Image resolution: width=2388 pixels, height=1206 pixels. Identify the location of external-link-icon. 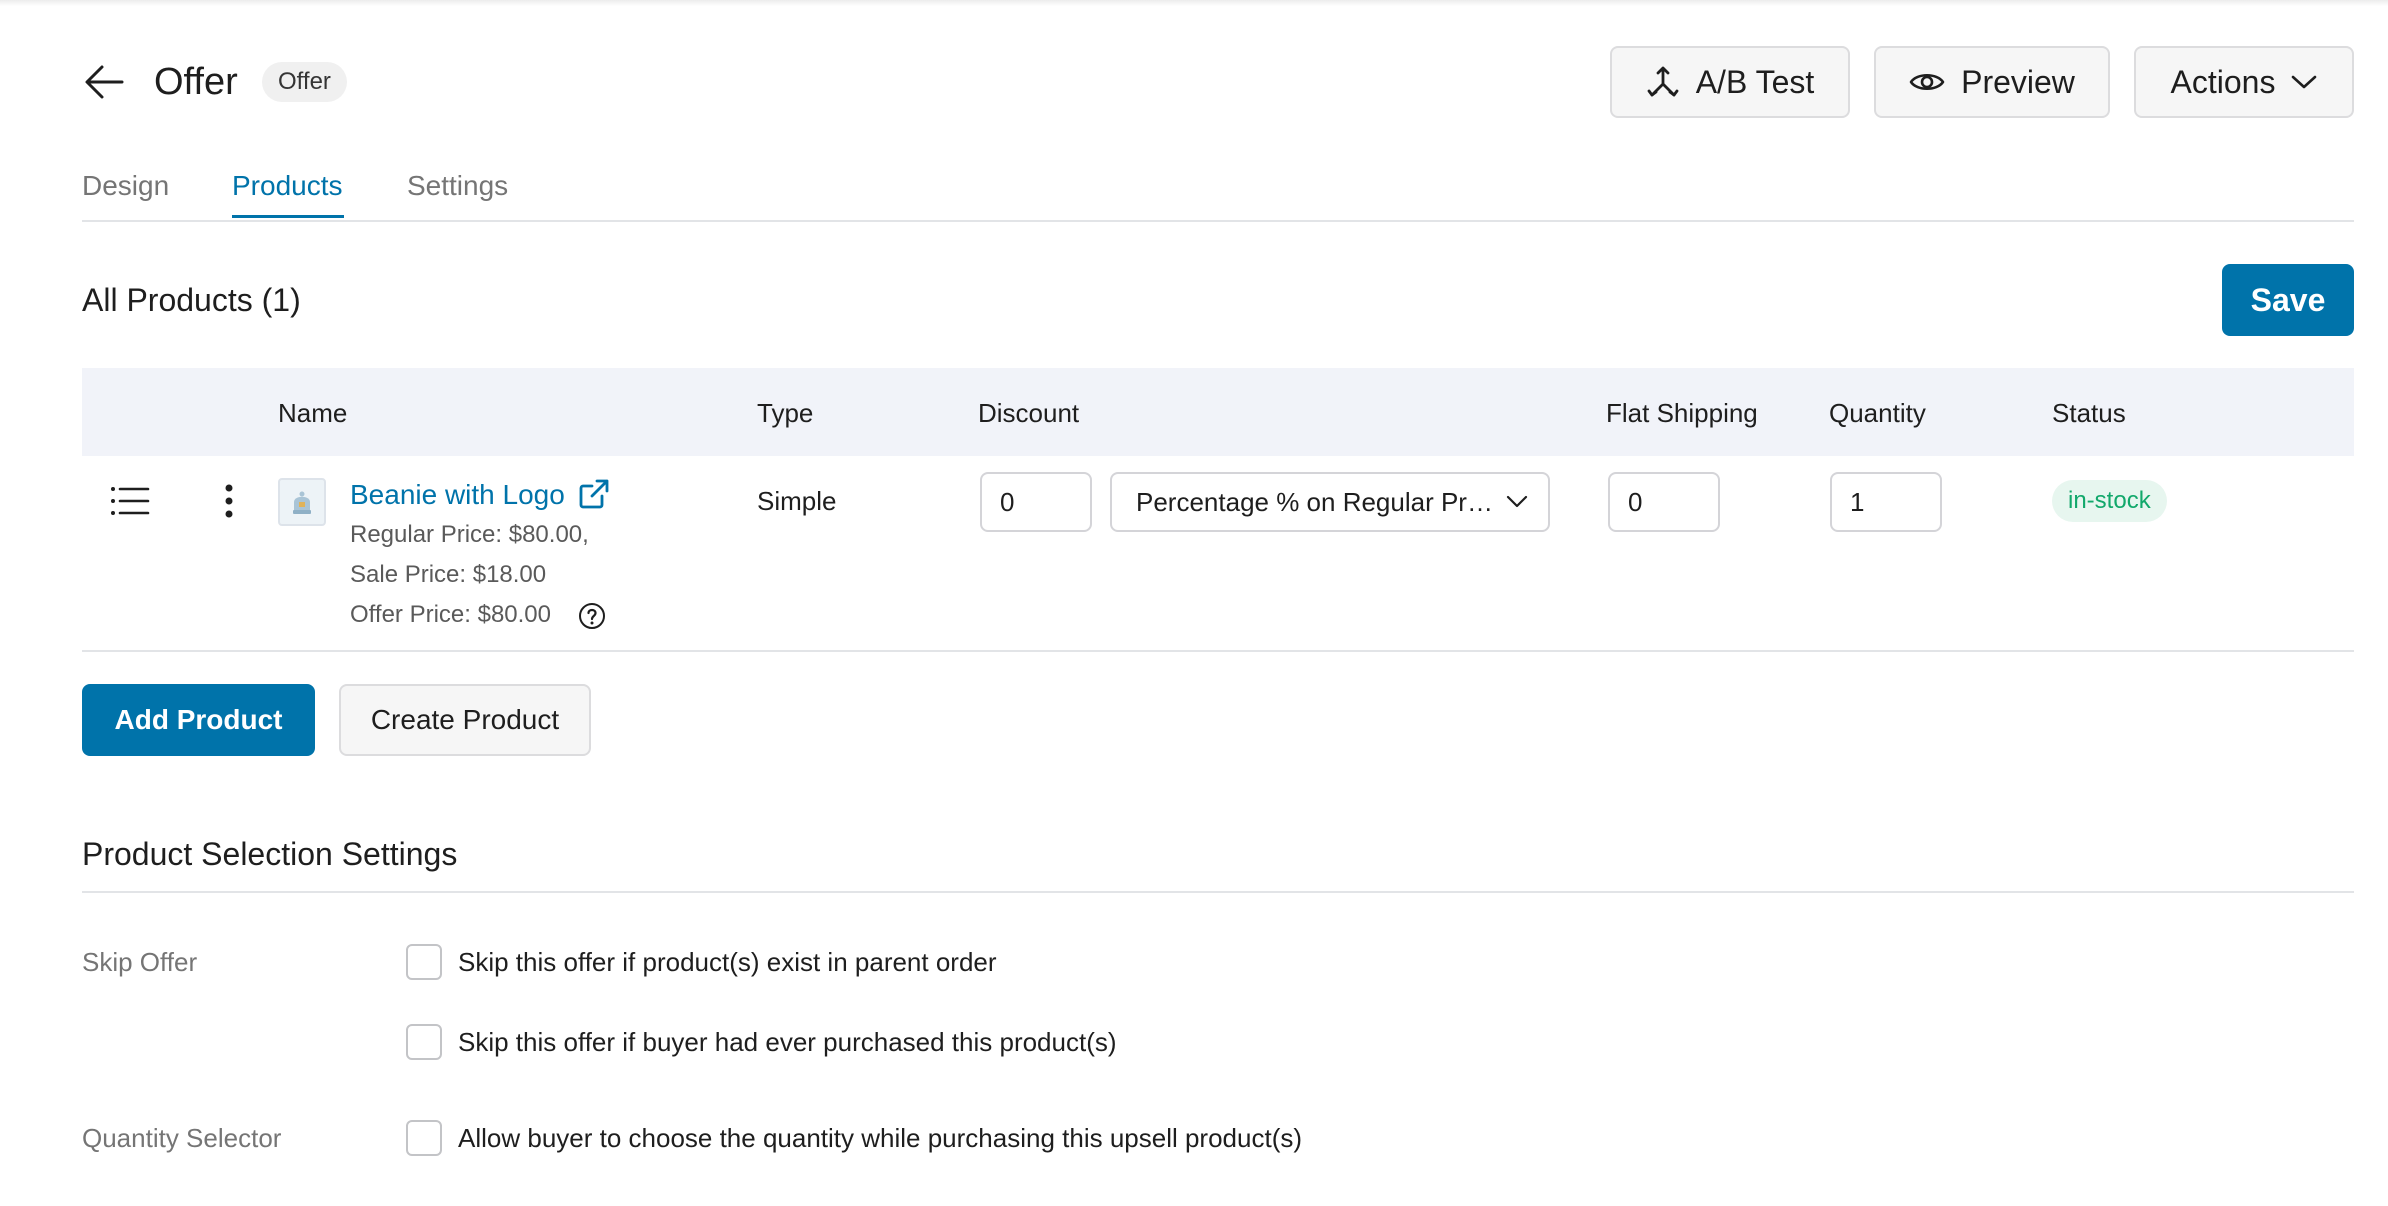
(594, 494).